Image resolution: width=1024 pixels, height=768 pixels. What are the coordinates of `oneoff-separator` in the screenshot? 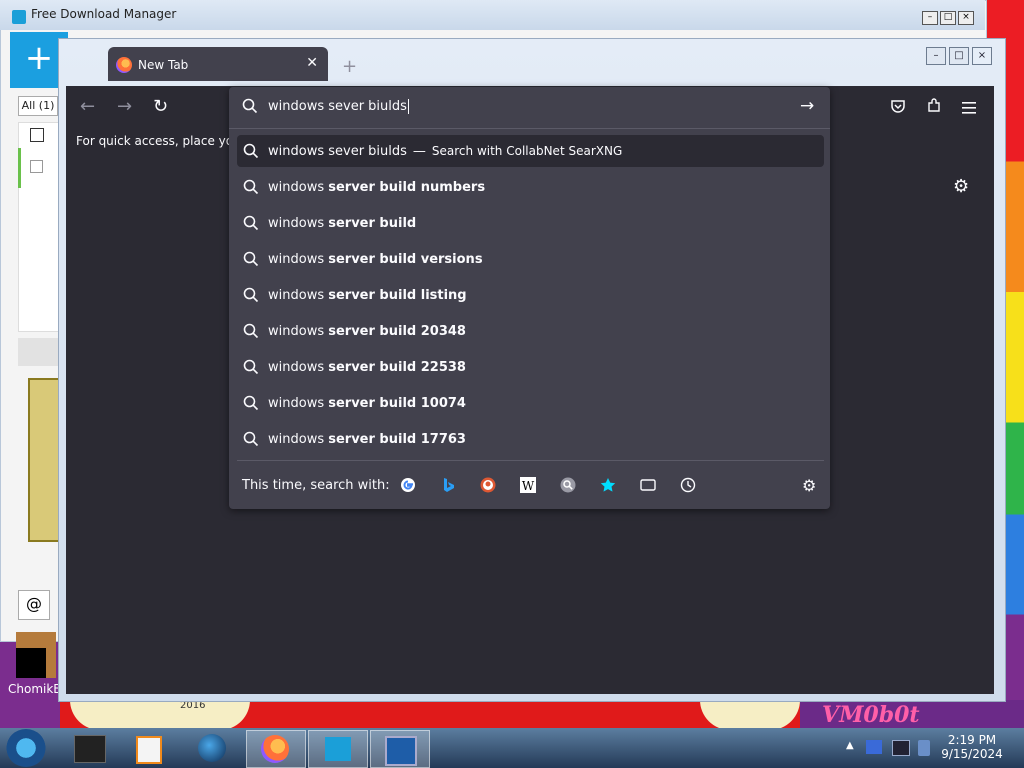 It's located at (530, 460).